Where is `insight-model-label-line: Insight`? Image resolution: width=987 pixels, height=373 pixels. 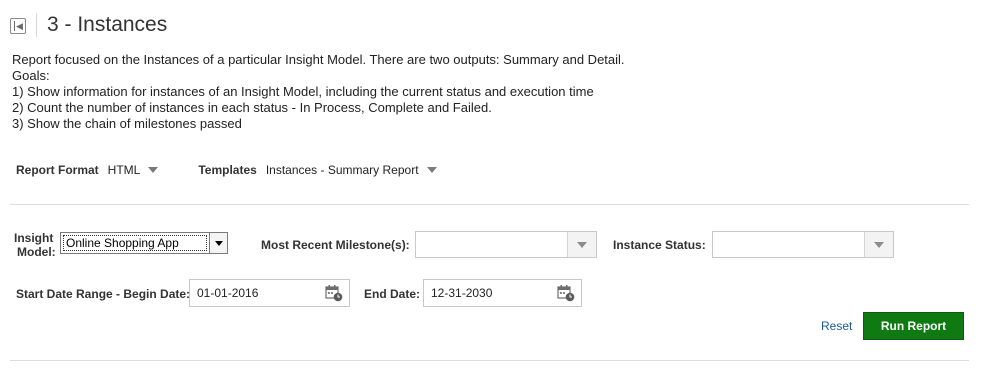 insight-model-label-line: Insight is located at coordinates (34, 238).